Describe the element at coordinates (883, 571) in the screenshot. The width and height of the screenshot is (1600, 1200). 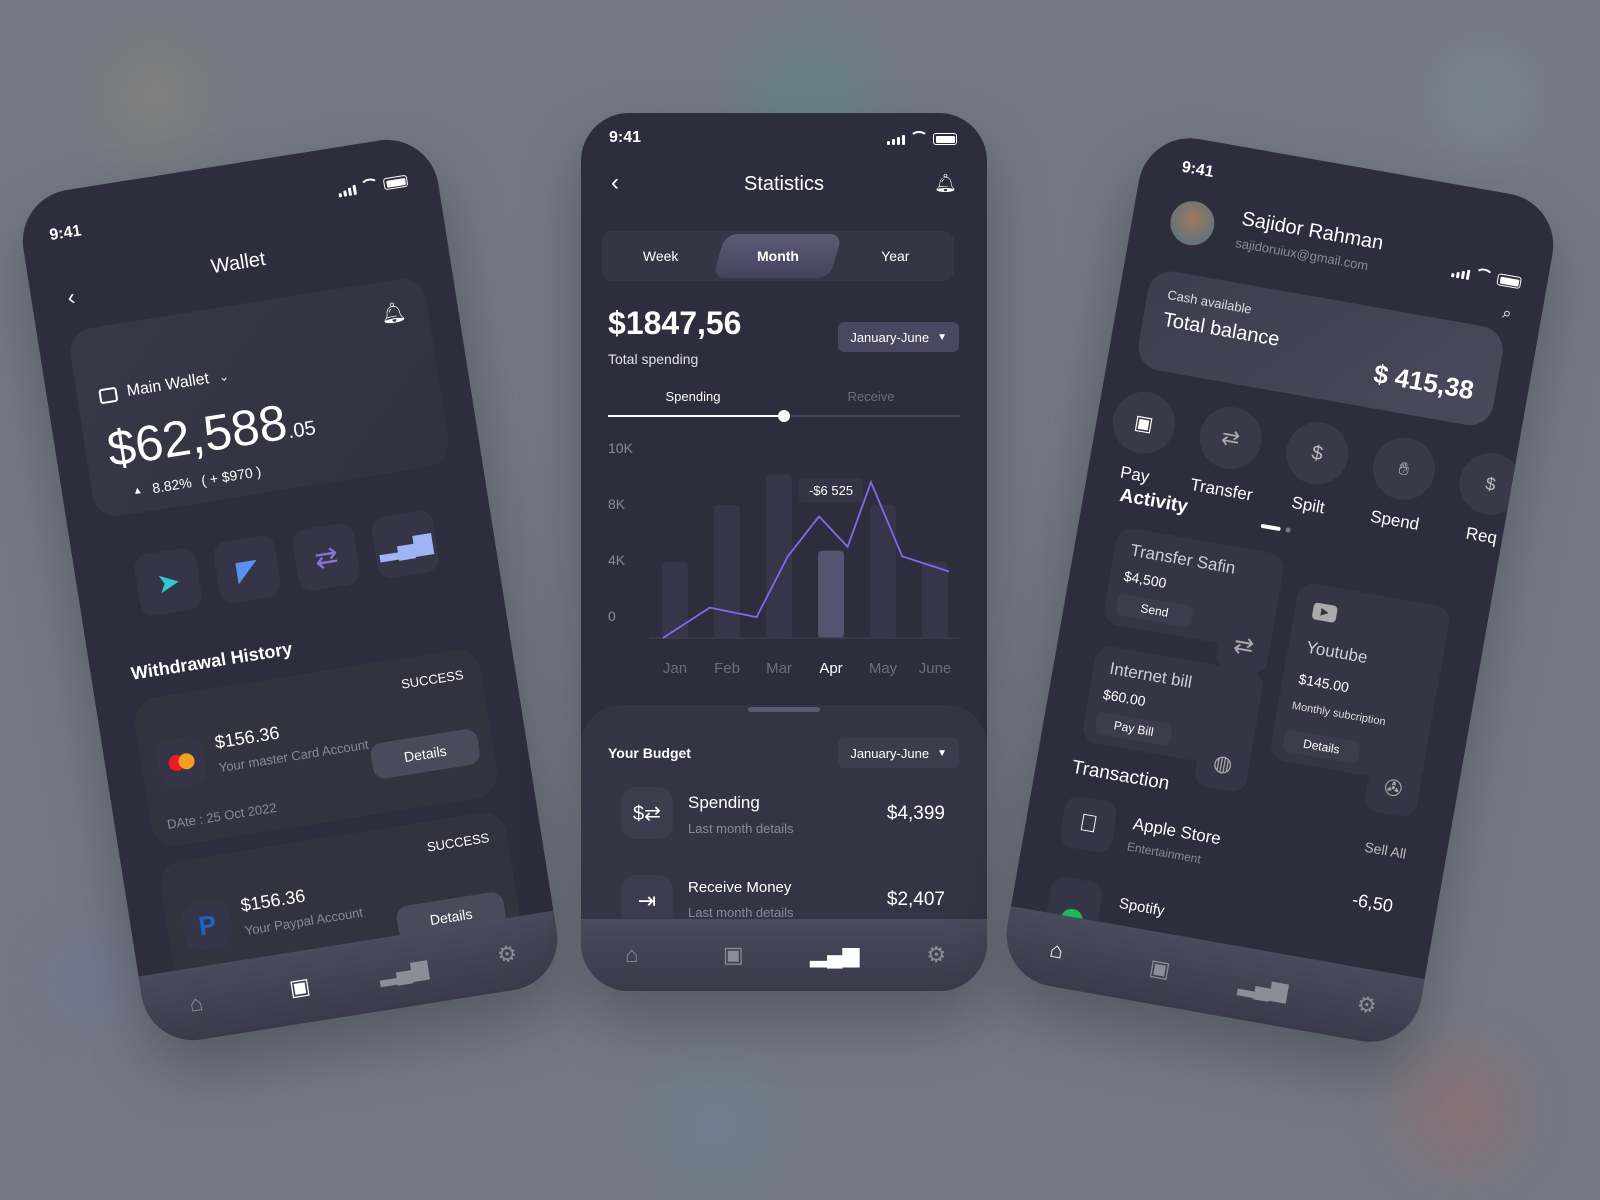
I see `bar-may` at that location.